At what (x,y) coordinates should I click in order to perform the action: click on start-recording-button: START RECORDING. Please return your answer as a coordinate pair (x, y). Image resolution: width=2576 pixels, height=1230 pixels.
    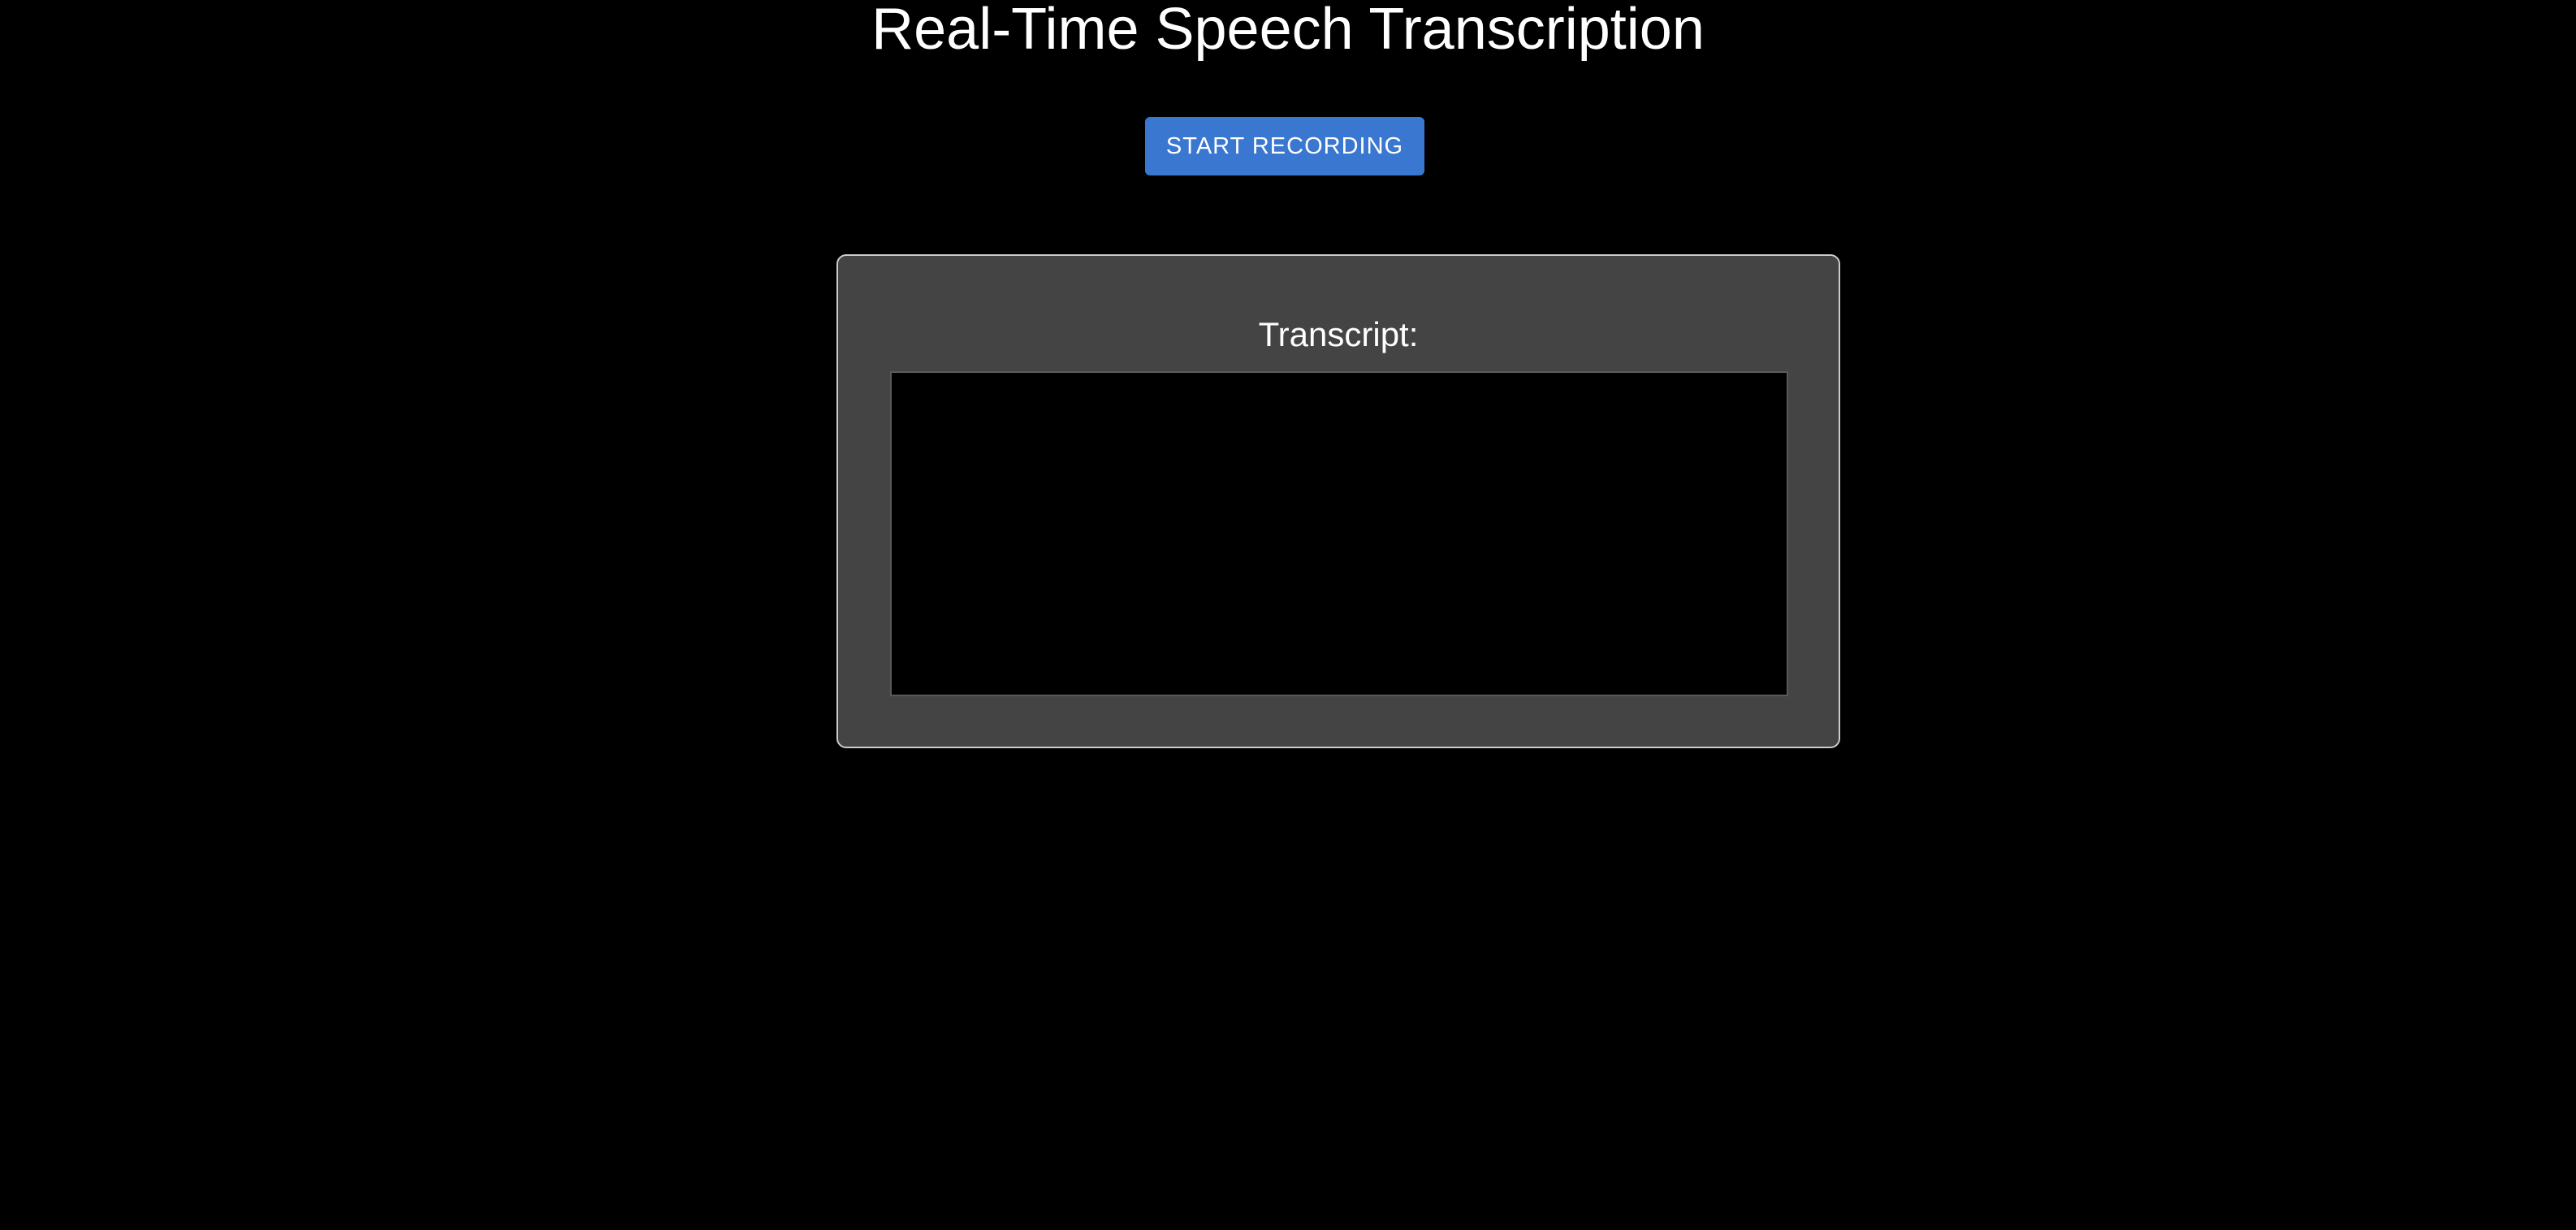
    Looking at the image, I should click on (1285, 146).